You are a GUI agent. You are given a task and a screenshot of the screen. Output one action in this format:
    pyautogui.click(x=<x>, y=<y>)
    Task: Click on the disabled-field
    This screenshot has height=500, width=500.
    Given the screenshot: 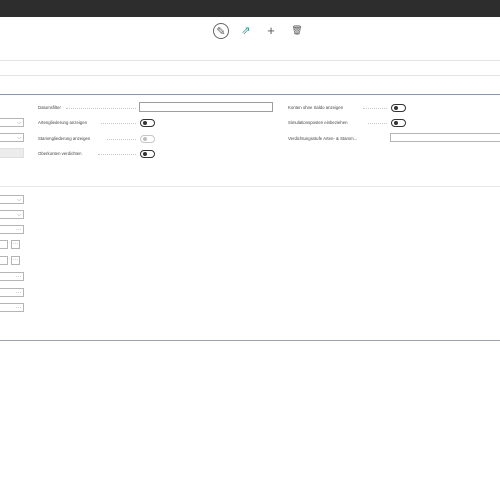 What is the action you would take?
    pyautogui.click(x=12, y=153)
    